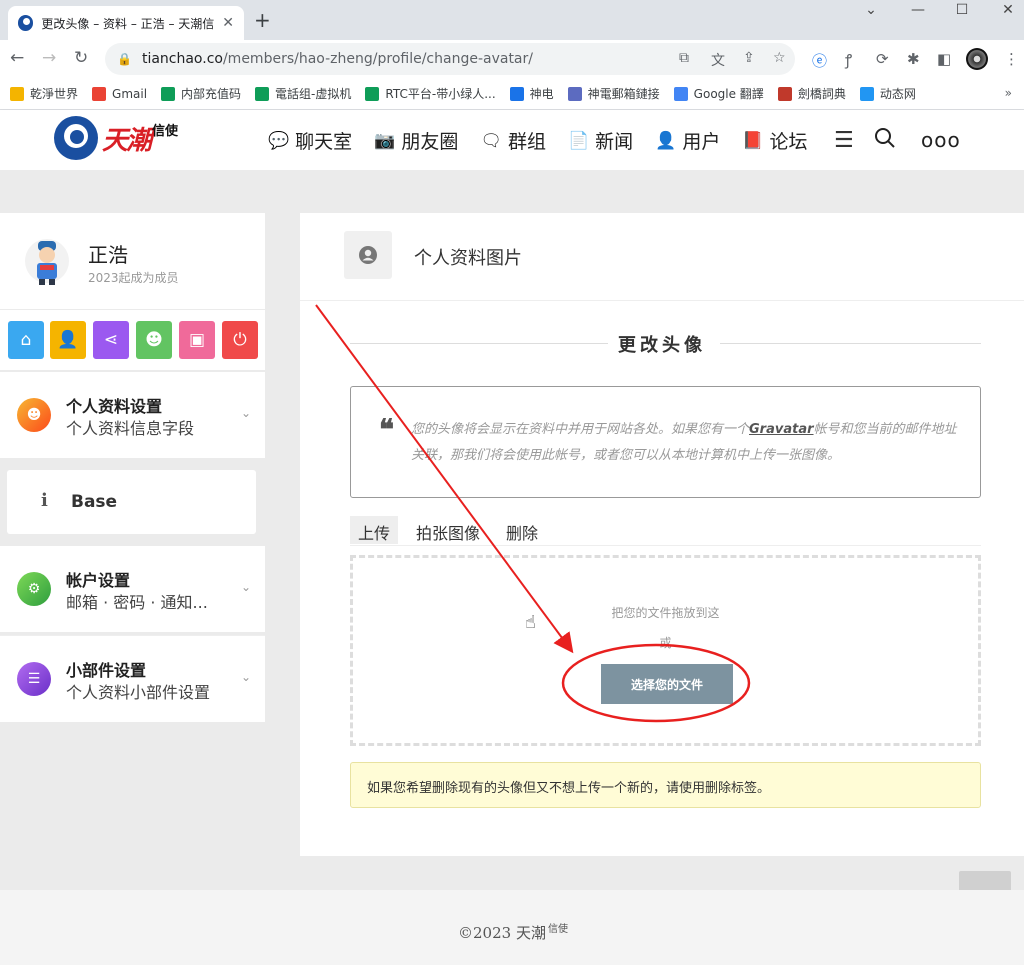 The height and width of the screenshot is (965, 1024). Describe the element at coordinates (127, 140) in the screenshot. I see `logo-main-text: 天潮` at that location.